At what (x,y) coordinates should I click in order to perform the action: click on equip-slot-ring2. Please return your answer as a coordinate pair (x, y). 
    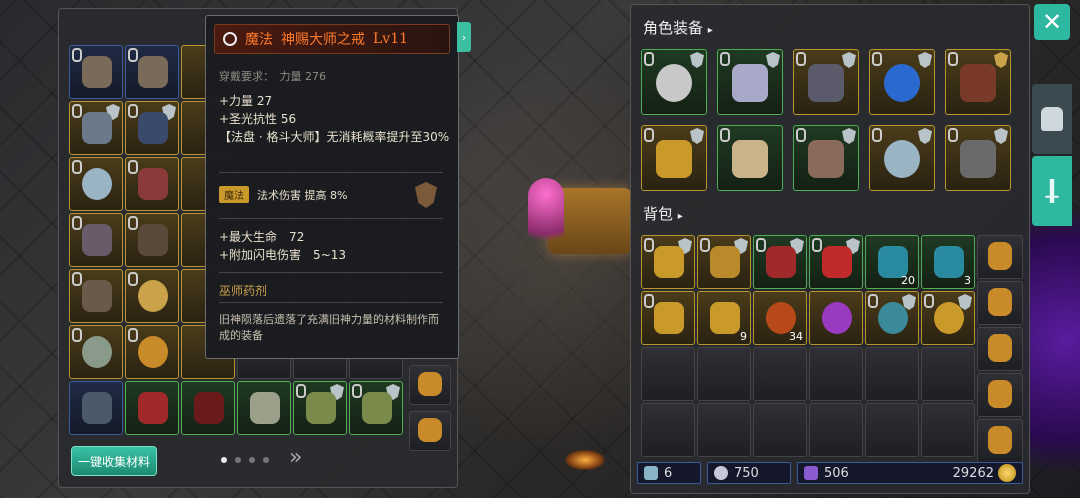
    Looking at the image, I should click on (902, 158).